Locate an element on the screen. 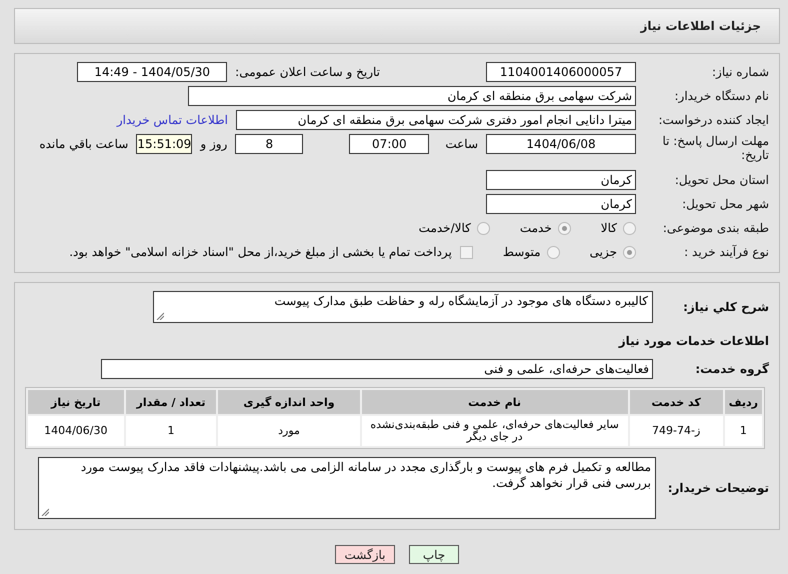 This screenshot has width=788, height=574. field-label: شهر محل تحویل: is located at coordinates (725, 204).